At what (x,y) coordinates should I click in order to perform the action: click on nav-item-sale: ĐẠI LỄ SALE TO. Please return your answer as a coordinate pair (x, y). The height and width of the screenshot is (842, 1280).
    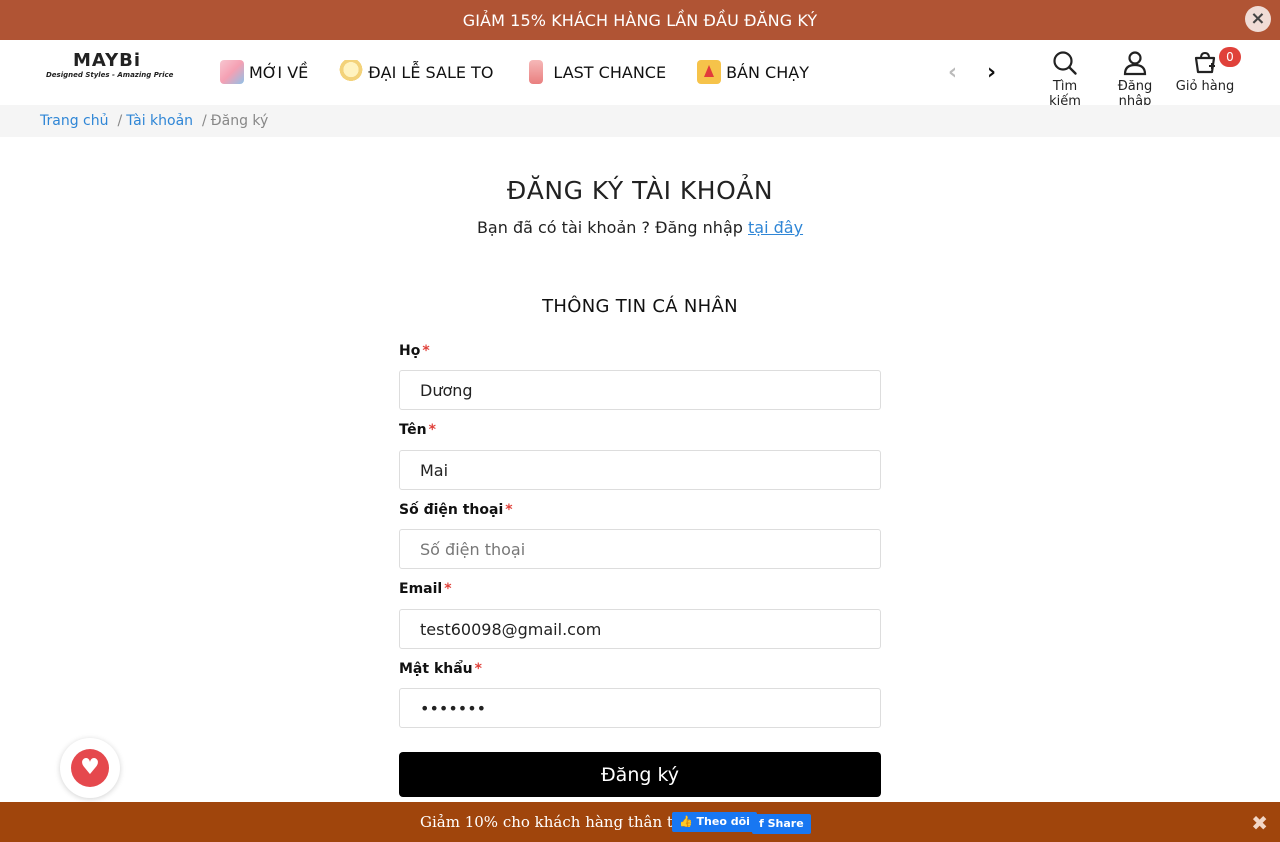
    Looking at the image, I should click on (416, 72).